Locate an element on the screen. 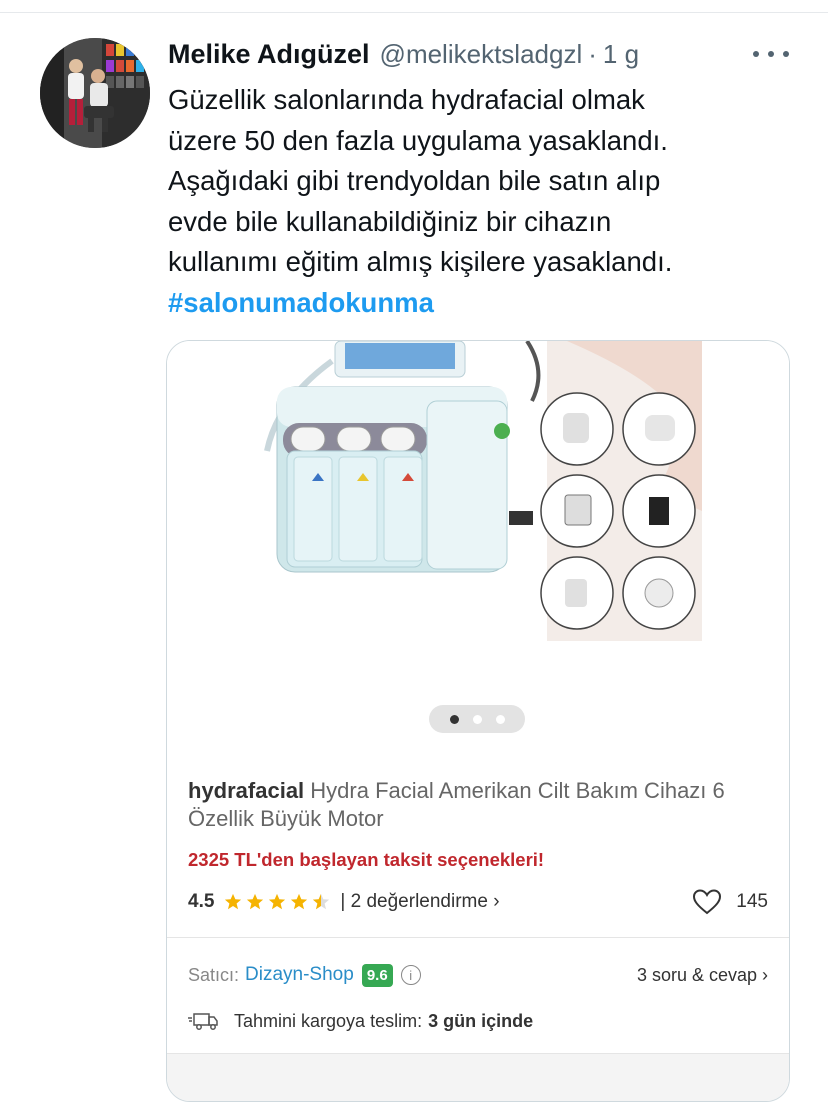 This screenshot has width=828, height=1102. top-divider is located at coordinates (414, 12).